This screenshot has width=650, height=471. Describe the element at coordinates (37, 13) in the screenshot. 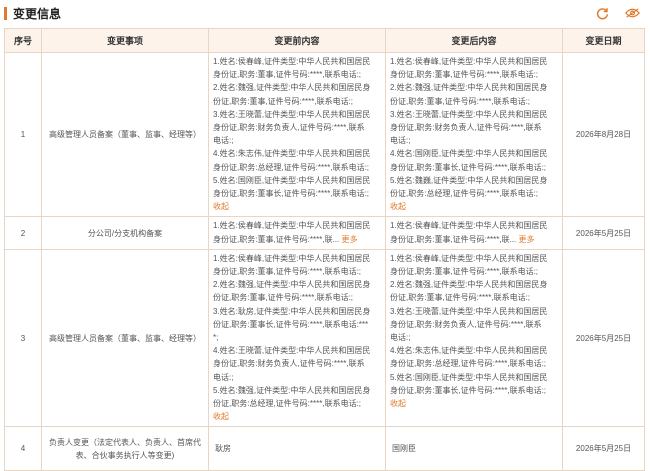

I see `section-title: 变更信息` at that location.